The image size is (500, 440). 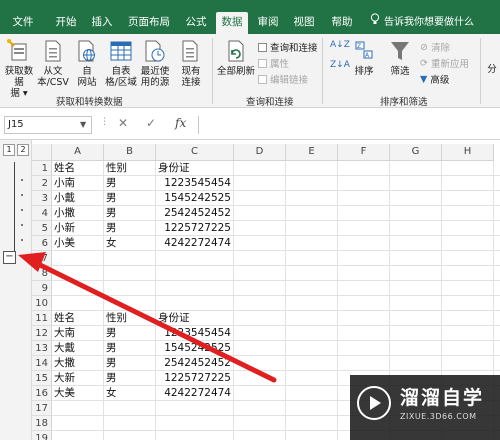 I want to click on recent-sources-button: 最近使 用的源, so click(x=155, y=63).